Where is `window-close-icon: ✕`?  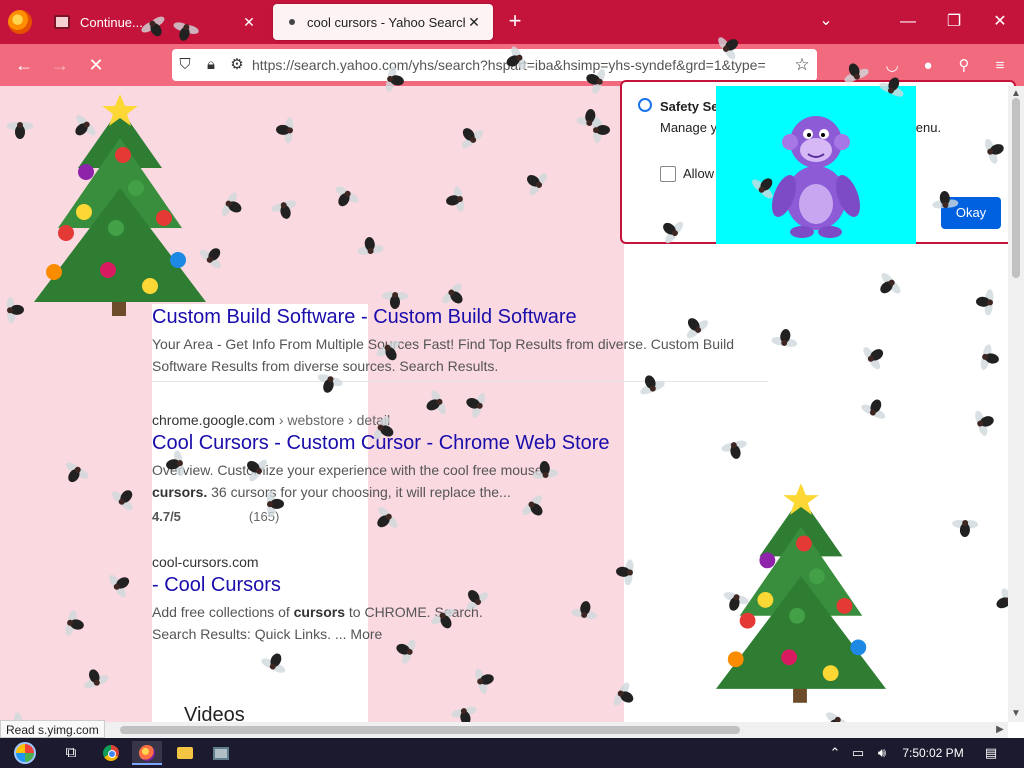
window-close-icon: ✕ is located at coordinates (1000, 22).